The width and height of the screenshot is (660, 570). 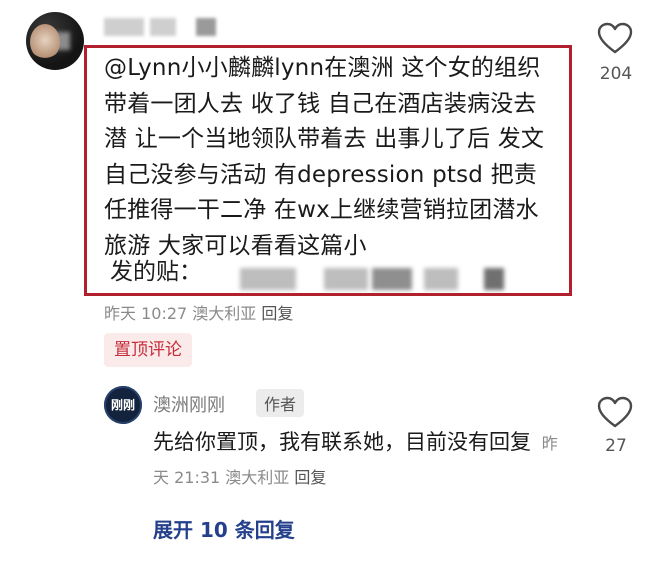 I want to click on reply-like-count: 27, so click(x=616, y=446).